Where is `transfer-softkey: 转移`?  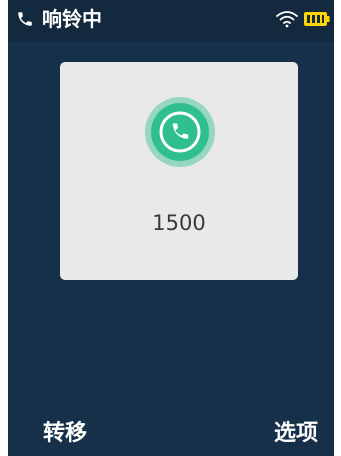
transfer-softkey: 转移 is located at coordinates (65, 434).